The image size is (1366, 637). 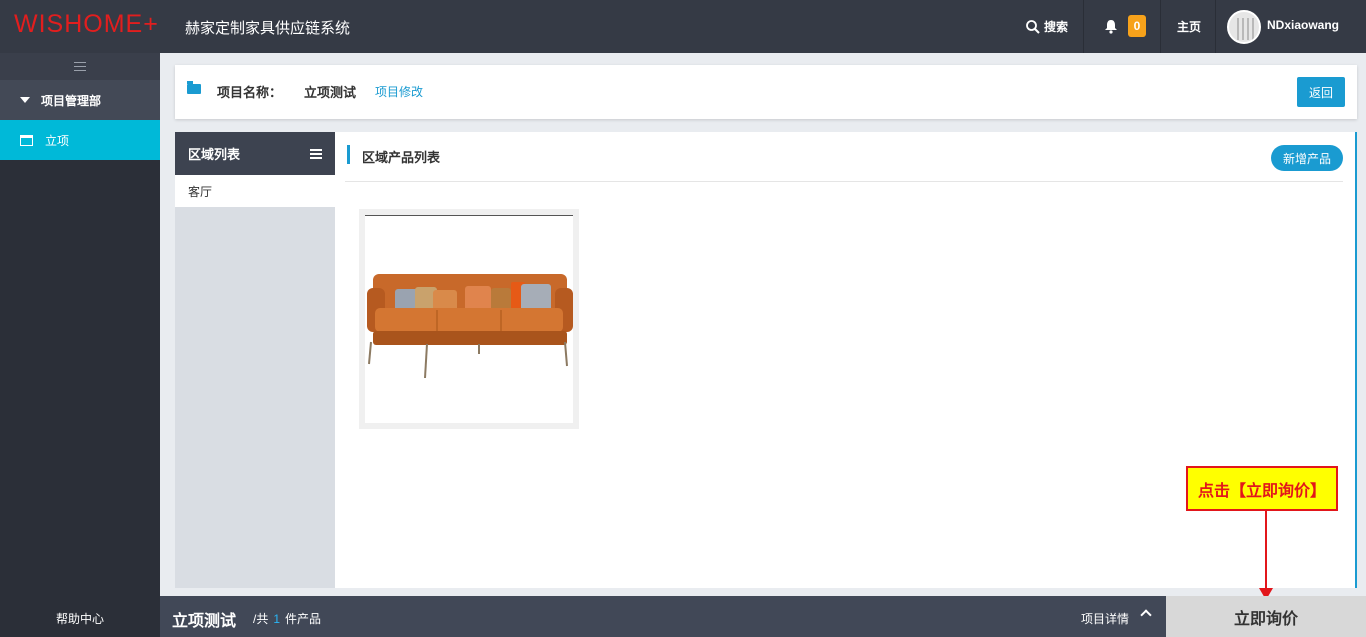 I want to click on edit-project-link: 项目修改, so click(x=399, y=91).